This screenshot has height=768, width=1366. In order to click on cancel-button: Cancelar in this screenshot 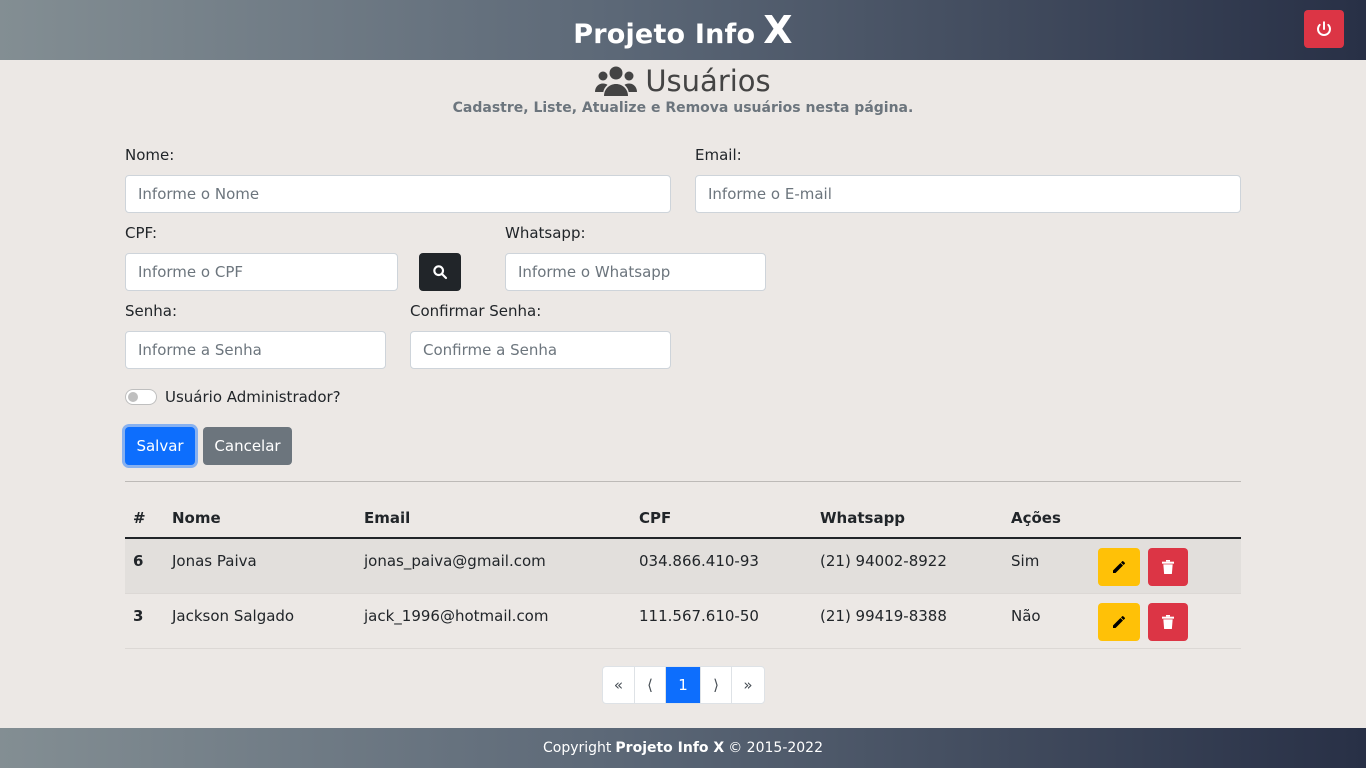, I will do `click(247, 446)`.